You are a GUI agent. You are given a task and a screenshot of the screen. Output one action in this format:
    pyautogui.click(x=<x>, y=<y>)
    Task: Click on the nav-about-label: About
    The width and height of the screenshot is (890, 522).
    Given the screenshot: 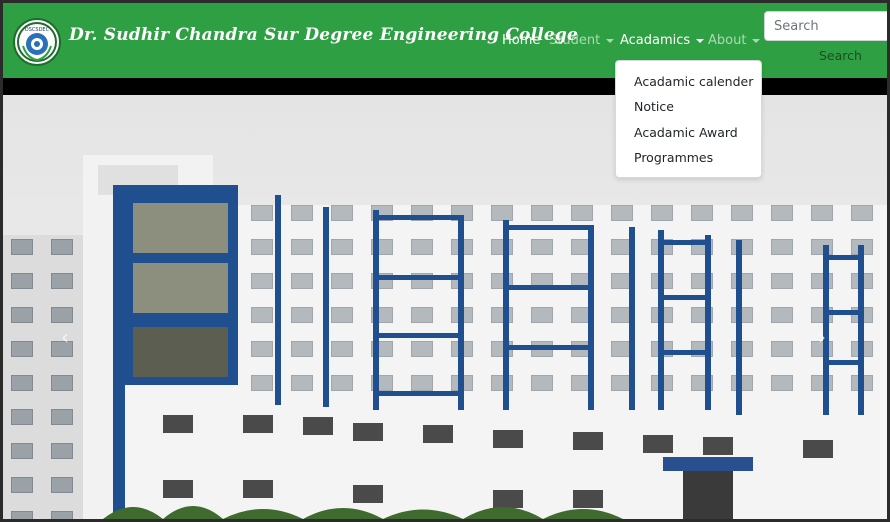 What is the action you would take?
    pyautogui.click(x=727, y=40)
    